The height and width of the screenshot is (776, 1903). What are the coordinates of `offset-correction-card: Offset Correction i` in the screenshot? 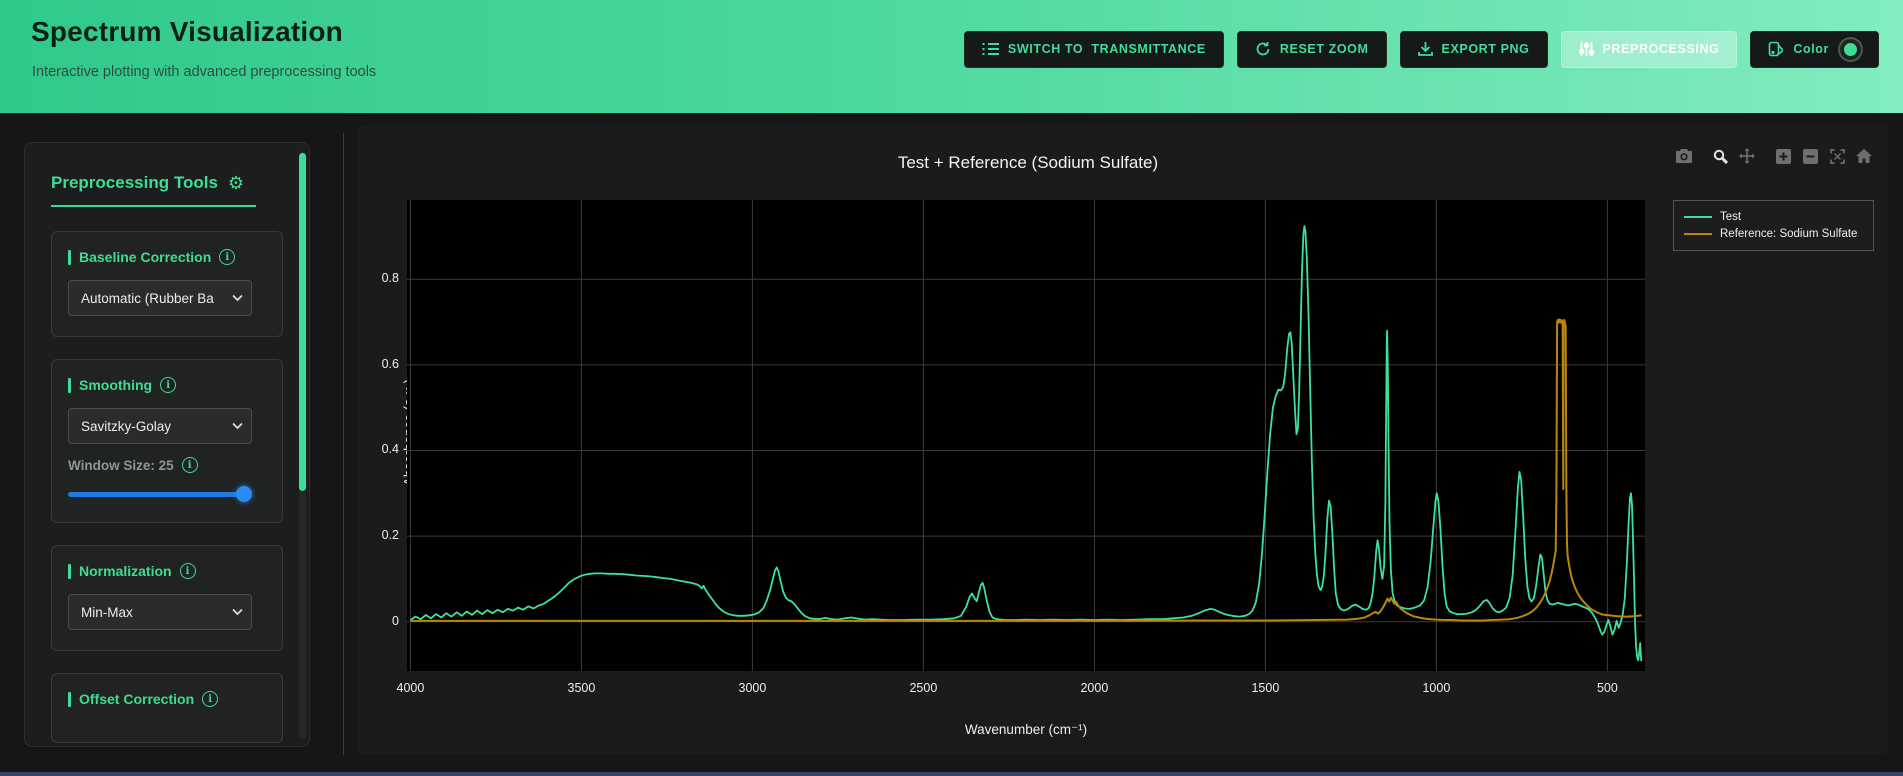 It's located at (167, 708).